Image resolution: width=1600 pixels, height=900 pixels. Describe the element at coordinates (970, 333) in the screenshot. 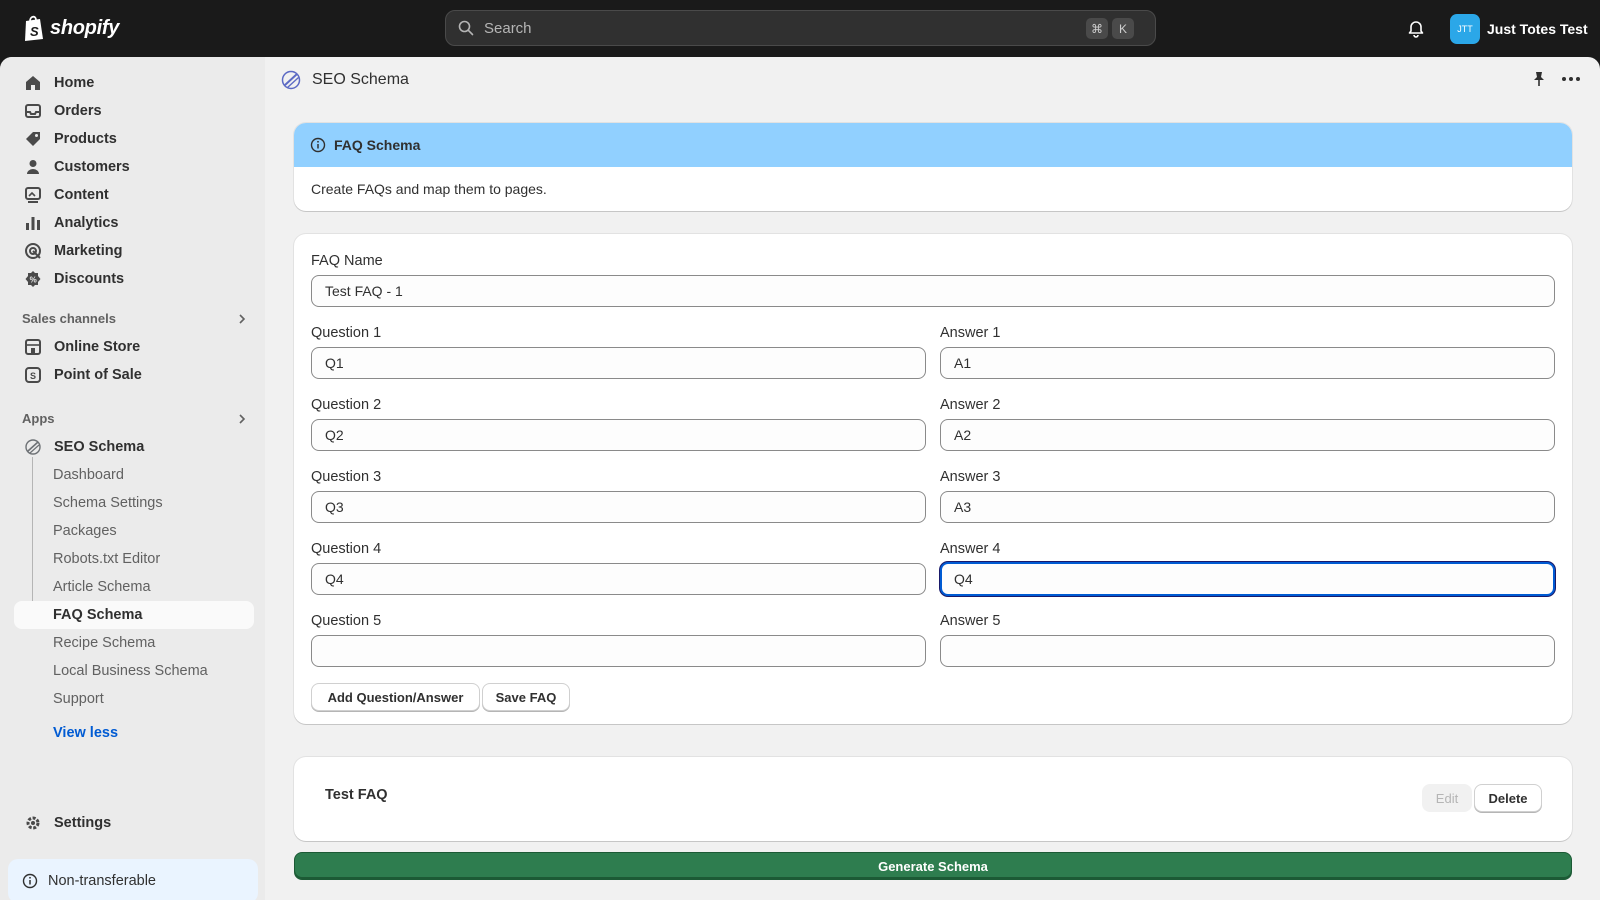

I see `answer-1-label: Answer 1` at that location.